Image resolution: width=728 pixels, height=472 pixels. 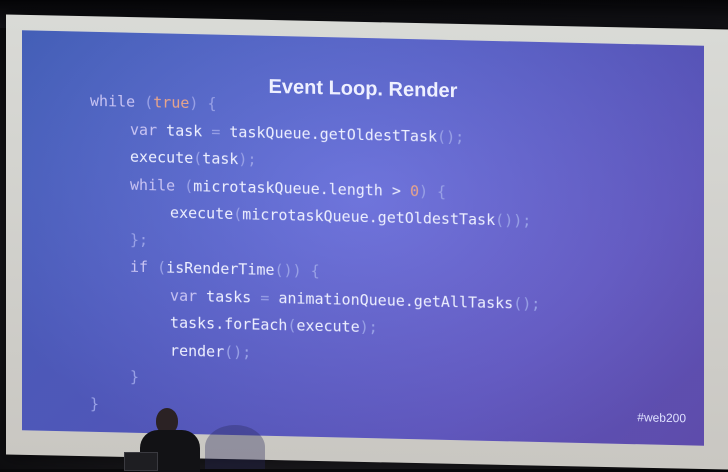 What do you see at coordinates (333, 134) in the screenshot?
I see `code-token: taskQueue.getOldestTask` at bounding box center [333, 134].